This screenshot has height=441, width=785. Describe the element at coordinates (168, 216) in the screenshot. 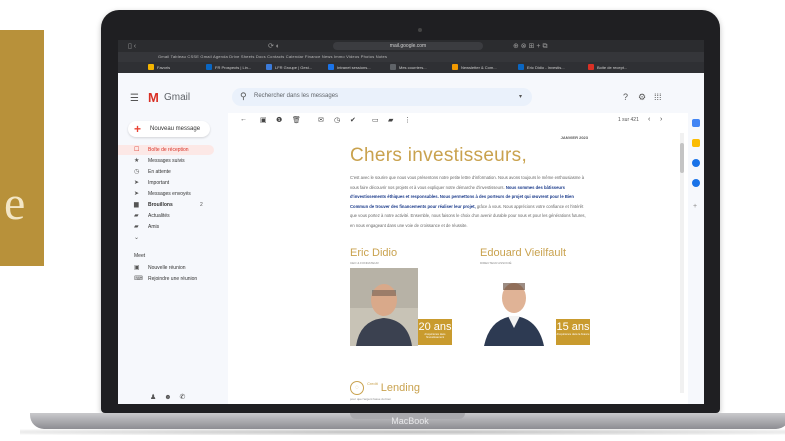

I see `sidebar-item-actualit-s: ▰ Actualités` at that location.